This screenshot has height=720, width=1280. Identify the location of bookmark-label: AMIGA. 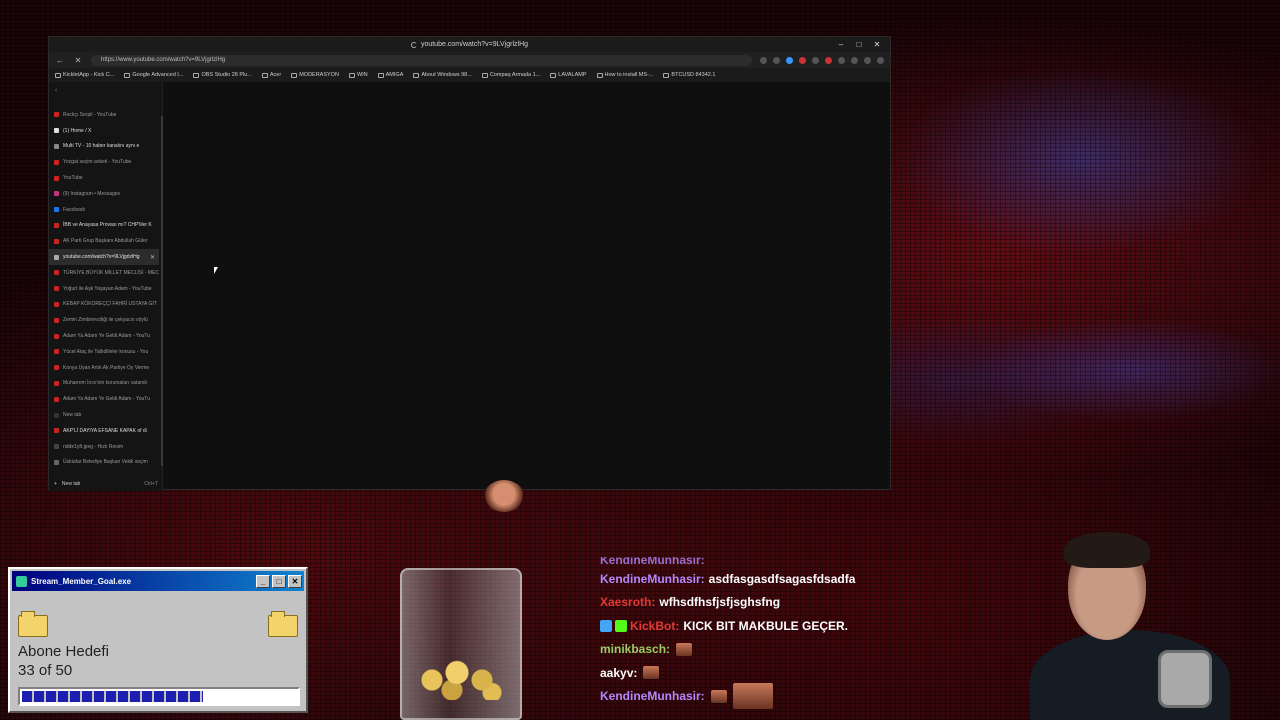
(394, 75).